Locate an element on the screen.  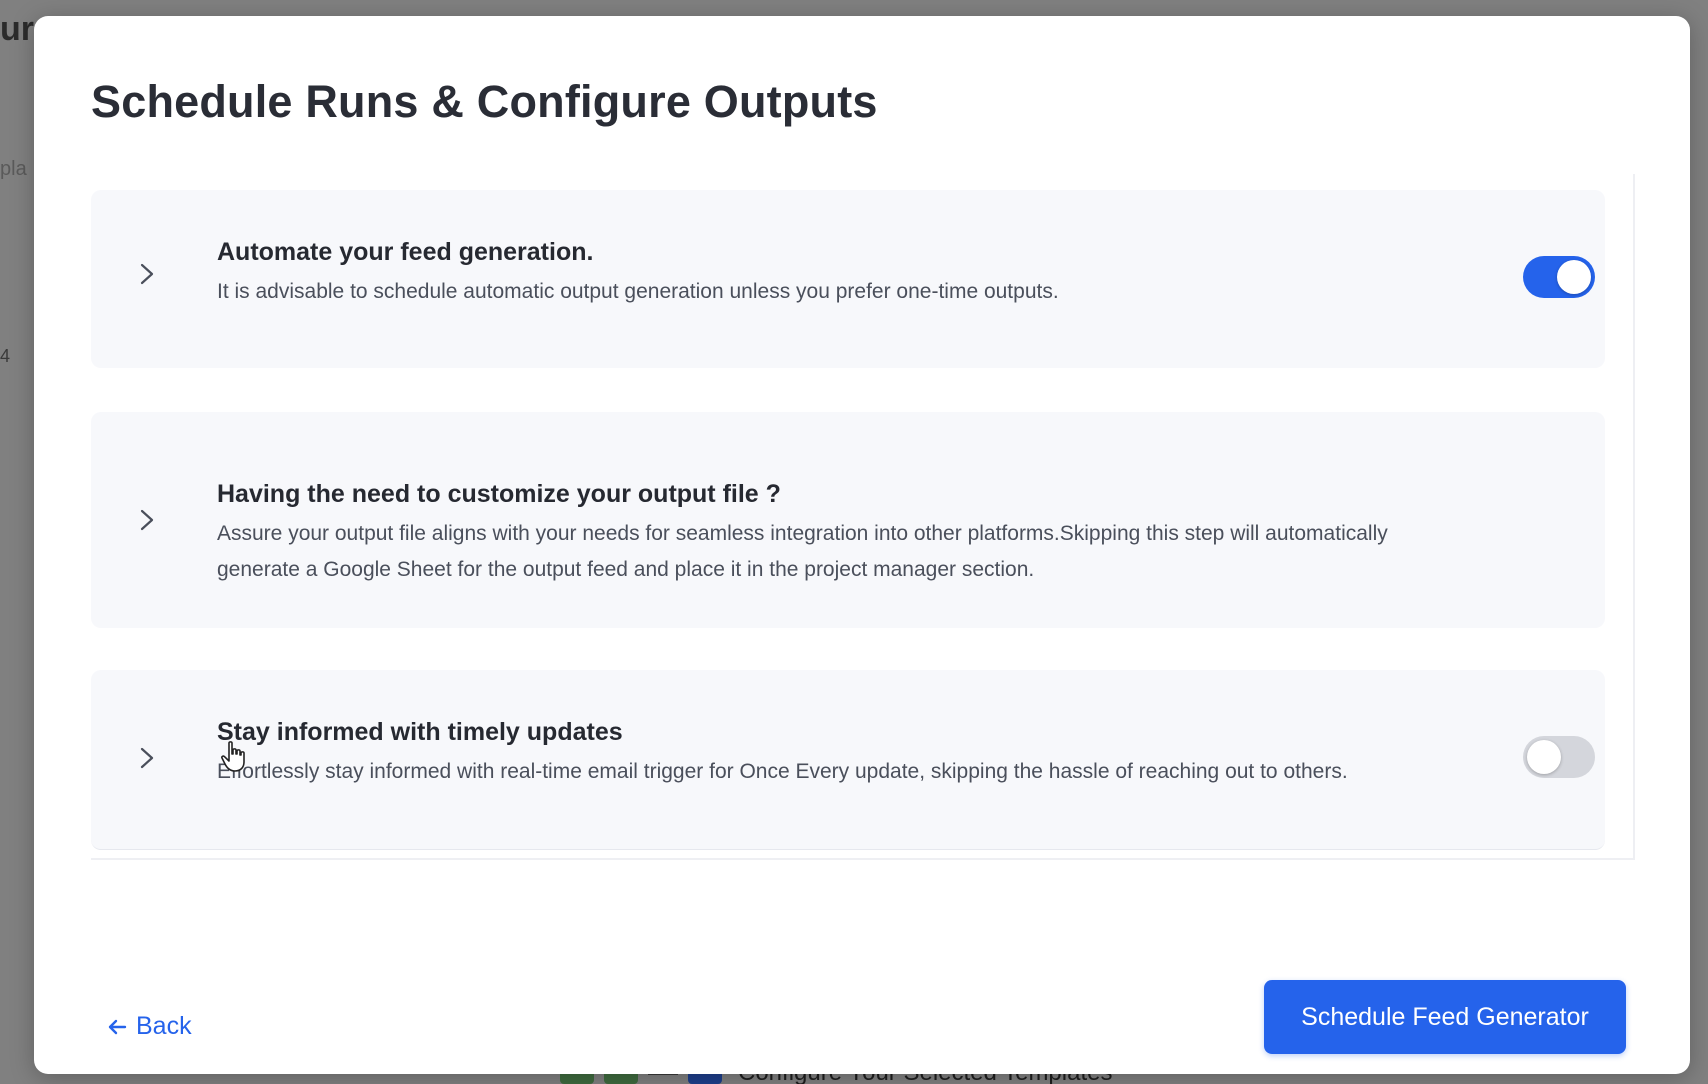
email-updates-toggle is located at coordinates (1559, 757).